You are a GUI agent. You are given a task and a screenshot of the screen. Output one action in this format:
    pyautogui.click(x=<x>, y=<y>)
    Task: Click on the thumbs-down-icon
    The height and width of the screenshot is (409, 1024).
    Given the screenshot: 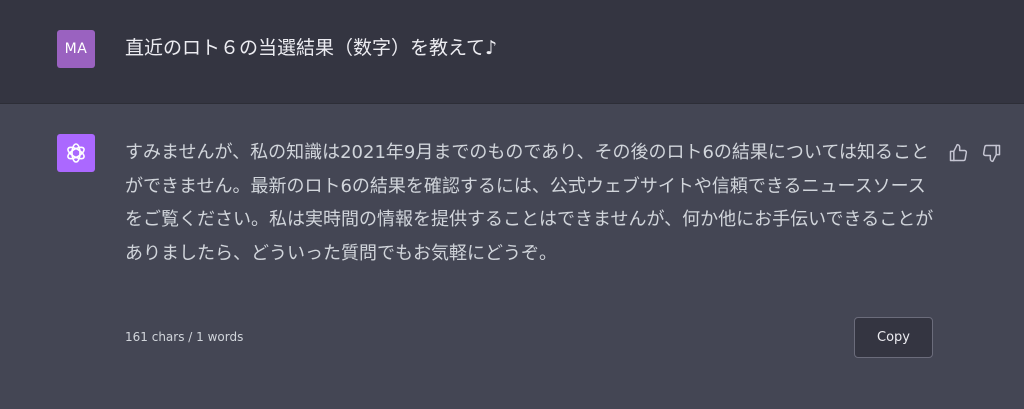 What is the action you would take?
    pyautogui.click(x=991, y=153)
    